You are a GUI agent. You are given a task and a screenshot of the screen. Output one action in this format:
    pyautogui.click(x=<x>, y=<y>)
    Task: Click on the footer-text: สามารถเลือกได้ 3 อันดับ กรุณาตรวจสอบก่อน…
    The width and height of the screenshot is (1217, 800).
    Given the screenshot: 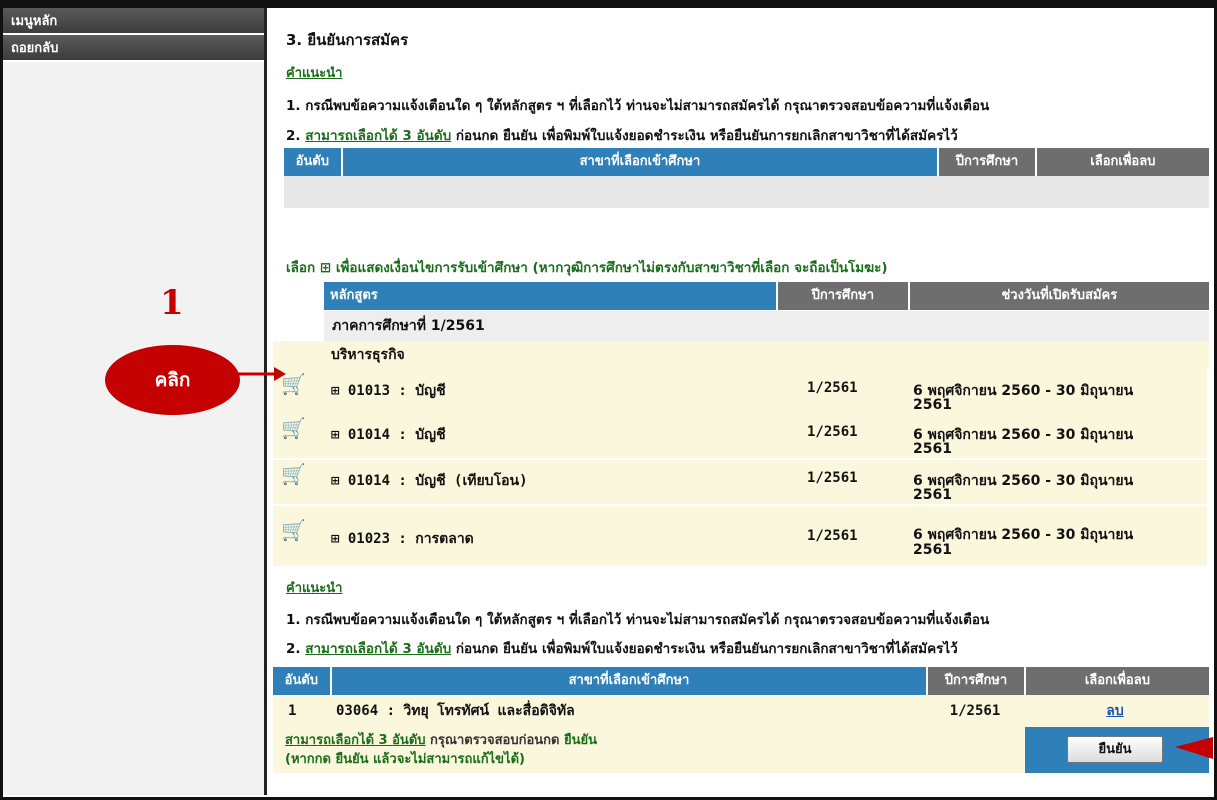 What is the action you would take?
    pyautogui.click(x=649, y=750)
    